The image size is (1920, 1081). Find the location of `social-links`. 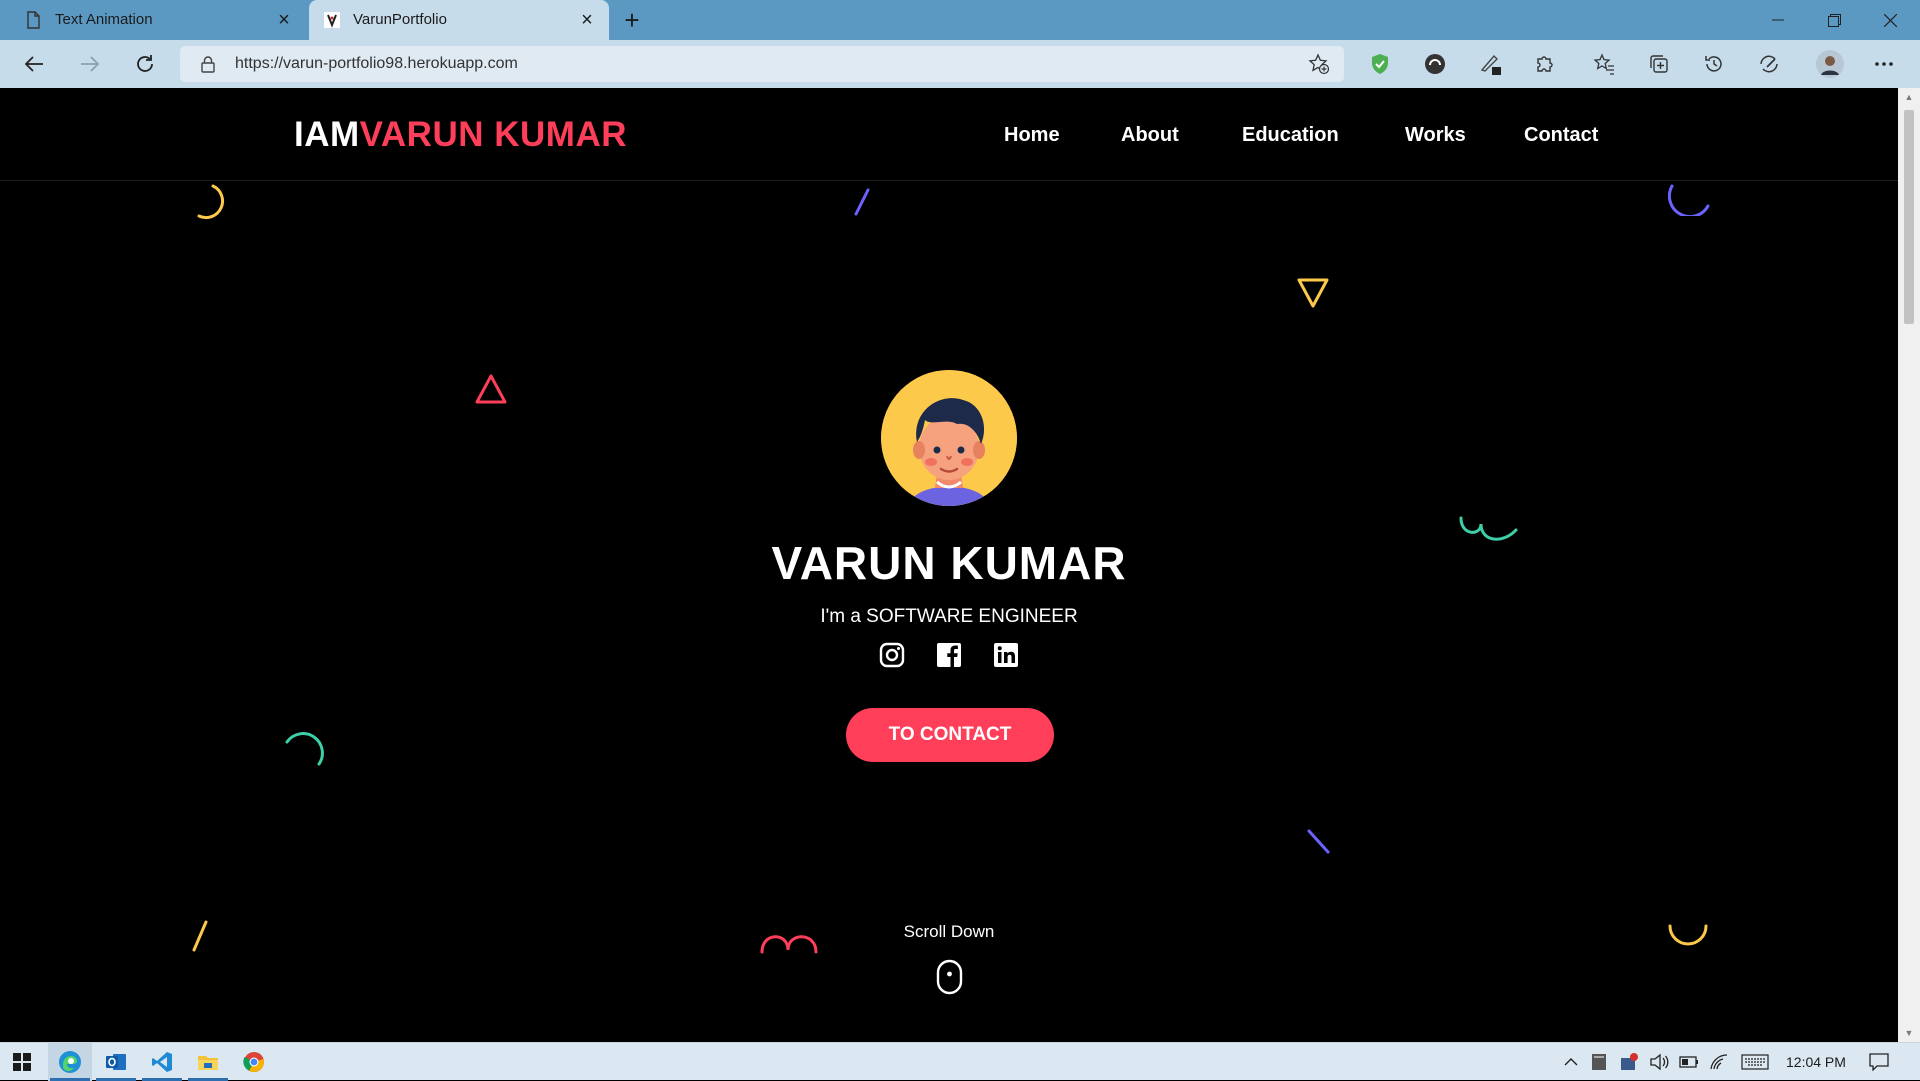

social-links is located at coordinates (949, 656).